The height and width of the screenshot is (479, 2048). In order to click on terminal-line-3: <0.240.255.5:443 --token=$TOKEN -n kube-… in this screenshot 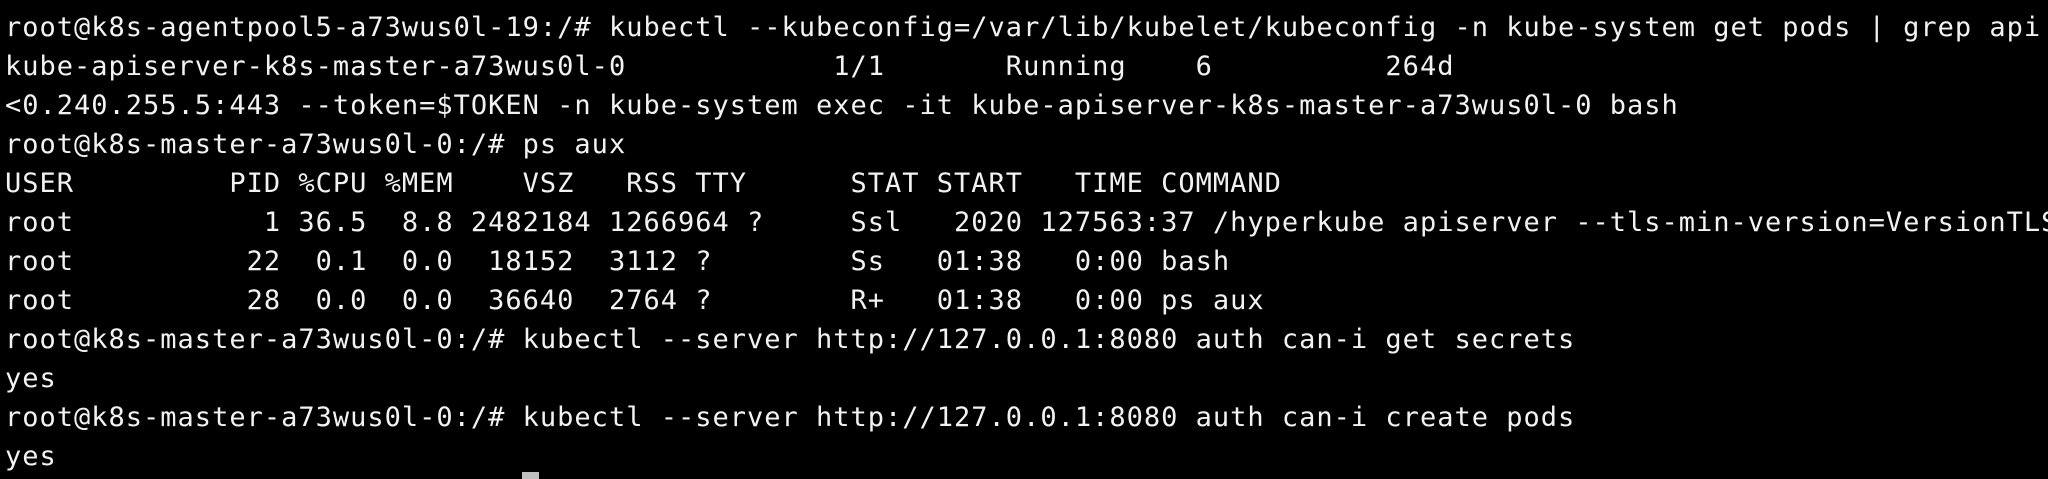, I will do `click(842, 105)`.